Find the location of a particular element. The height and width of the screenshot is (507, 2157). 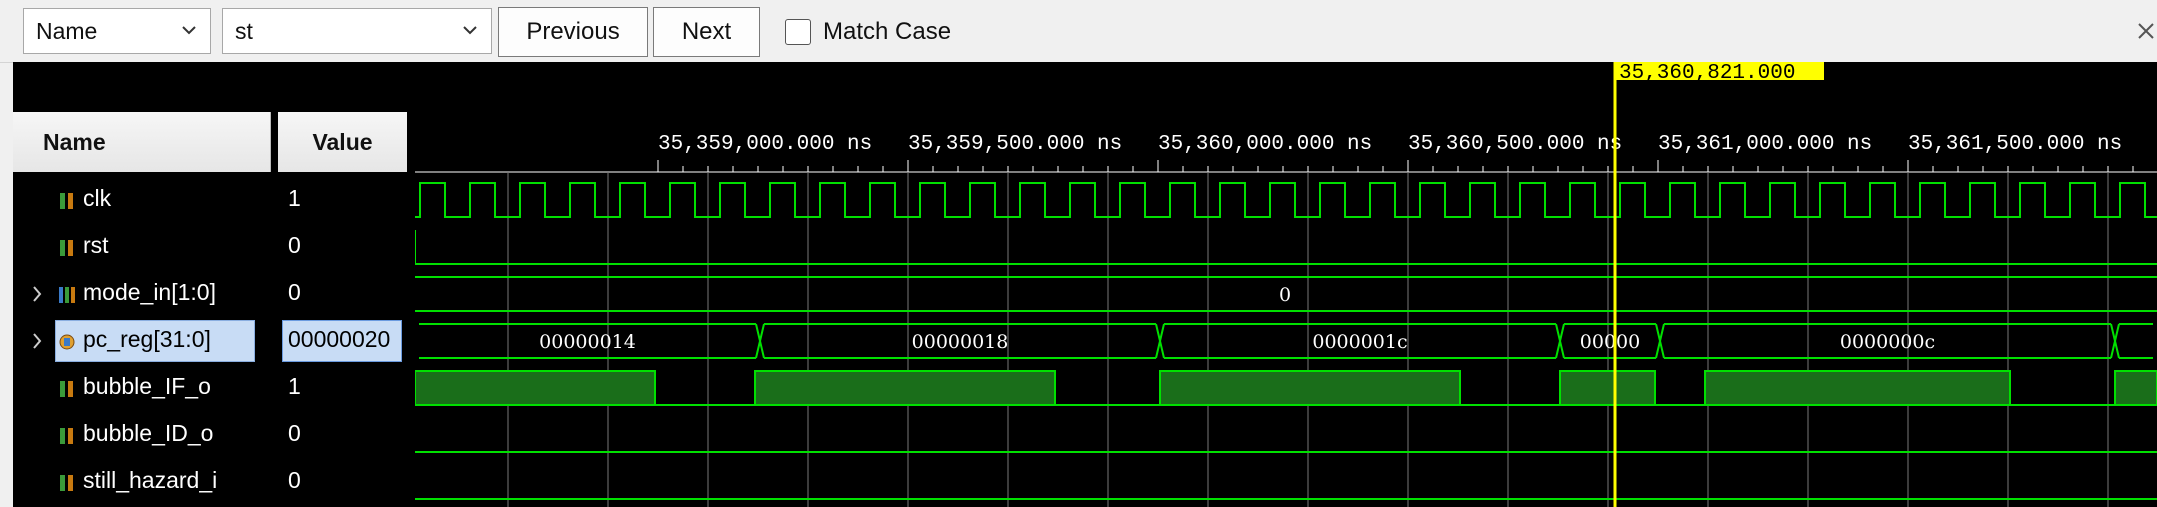

match-case-label: Match Case is located at coordinates (887, 32).